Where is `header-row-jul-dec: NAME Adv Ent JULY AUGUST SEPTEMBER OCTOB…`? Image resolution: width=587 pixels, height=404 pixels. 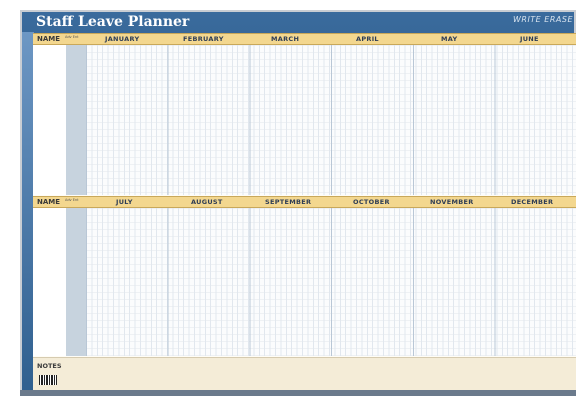
header-row-jul-dec: NAME Adv Ent JULY AUGUST SEPTEMBER OCTOB… is located at coordinates (304, 202).